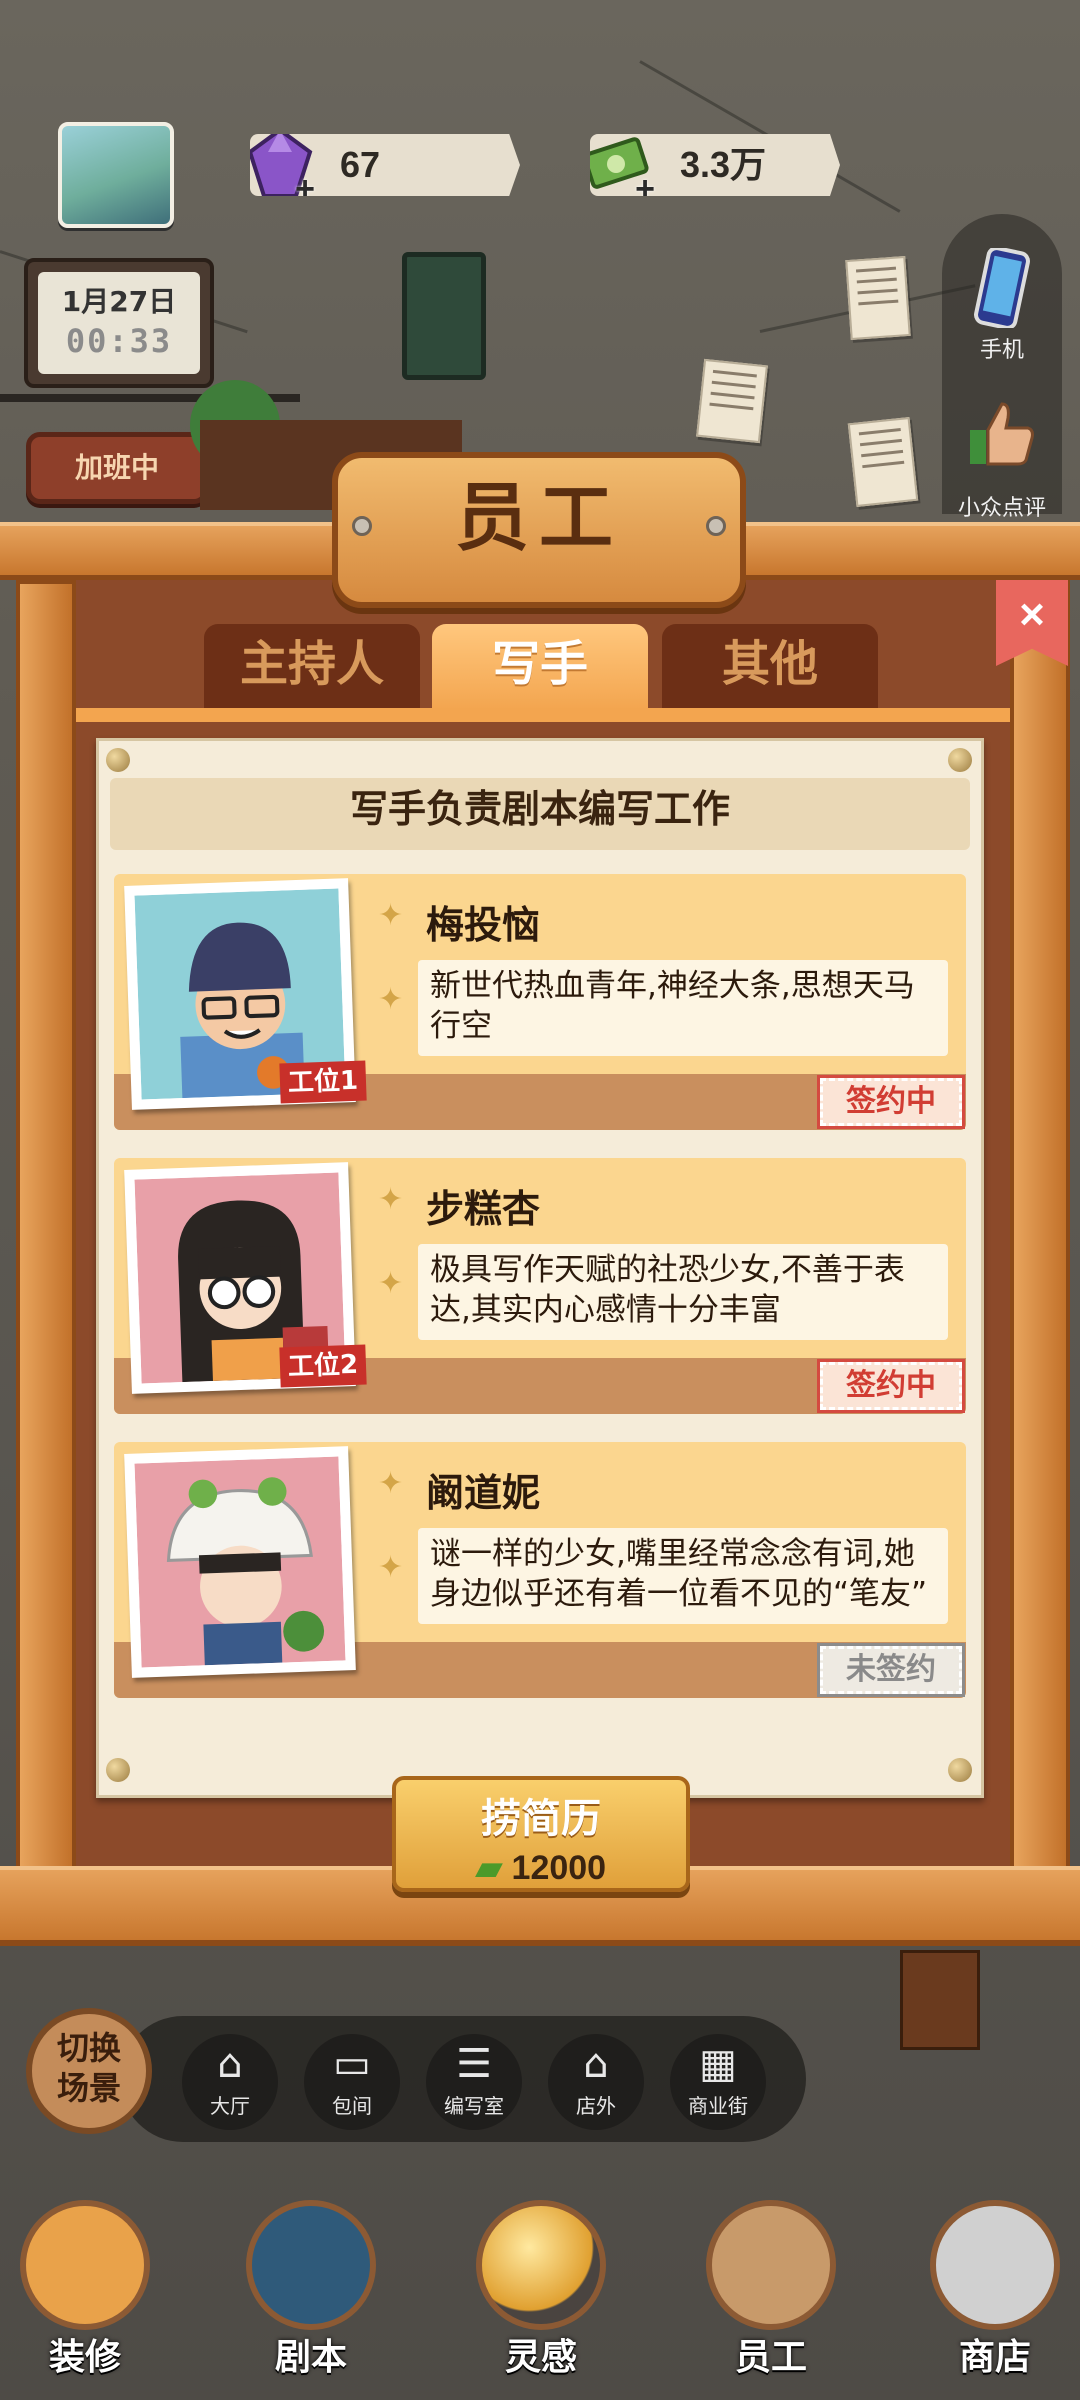 Image resolution: width=1080 pixels, height=2400 pixels. I want to click on book-icon, so click(311, 2265).